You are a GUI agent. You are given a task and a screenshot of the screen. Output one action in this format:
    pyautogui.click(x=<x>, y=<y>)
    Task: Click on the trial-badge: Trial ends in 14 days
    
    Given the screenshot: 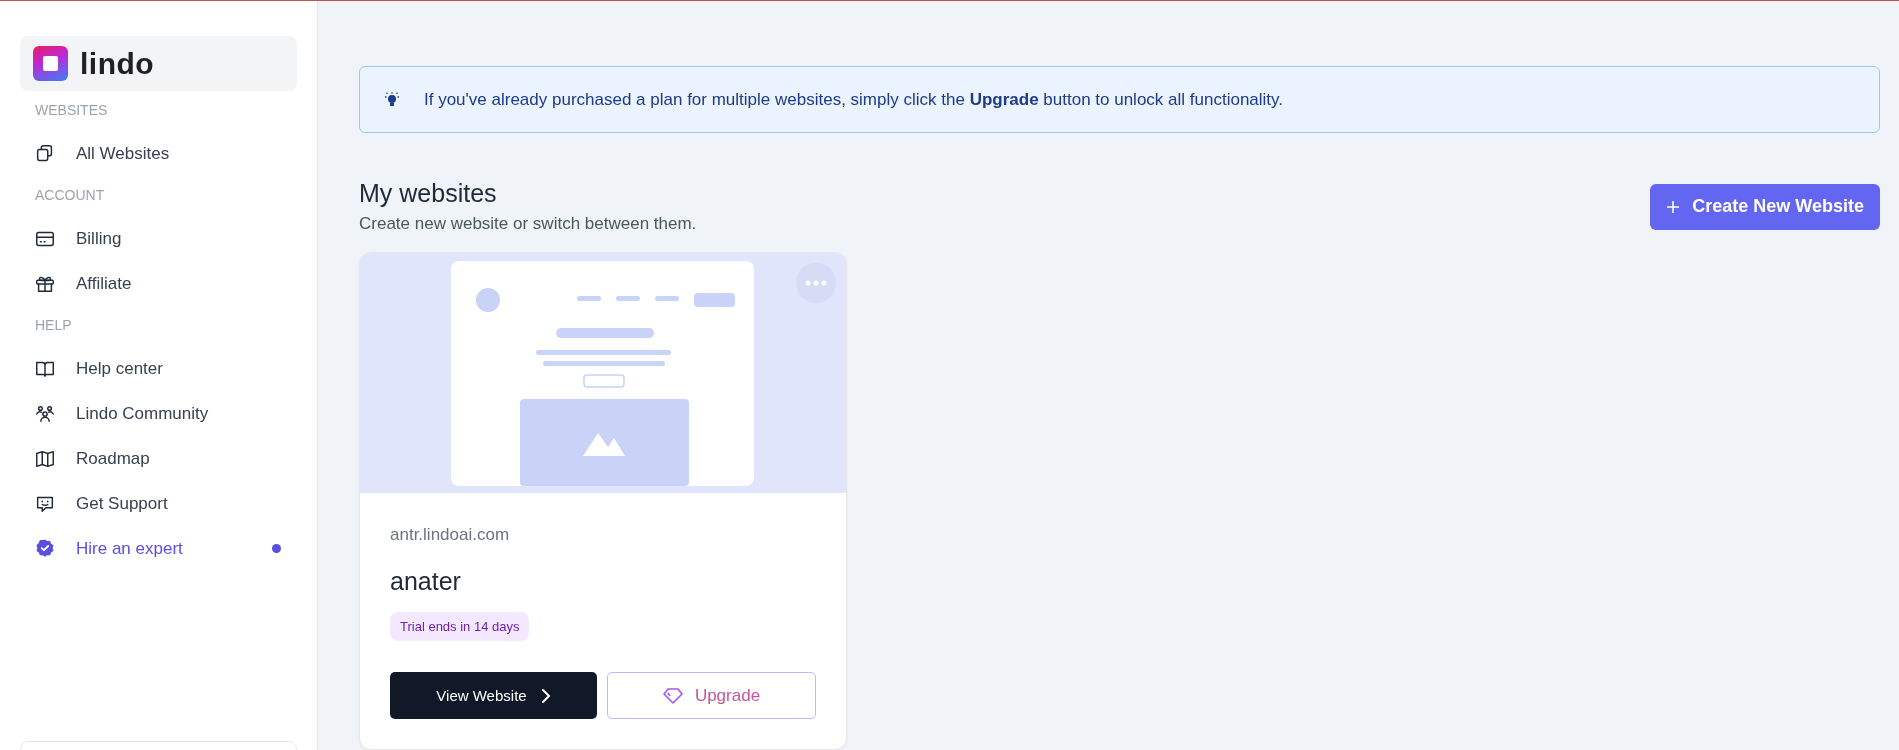 What is the action you would take?
    pyautogui.click(x=460, y=626)
    